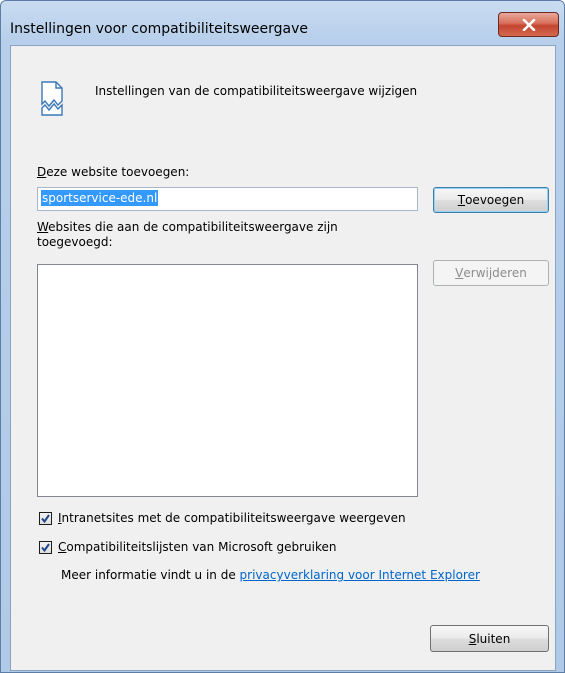  Describe the element at coordinates (100, 198) in the screenshot. I see `website-input-value: sportservice-ede.nl` at that location.